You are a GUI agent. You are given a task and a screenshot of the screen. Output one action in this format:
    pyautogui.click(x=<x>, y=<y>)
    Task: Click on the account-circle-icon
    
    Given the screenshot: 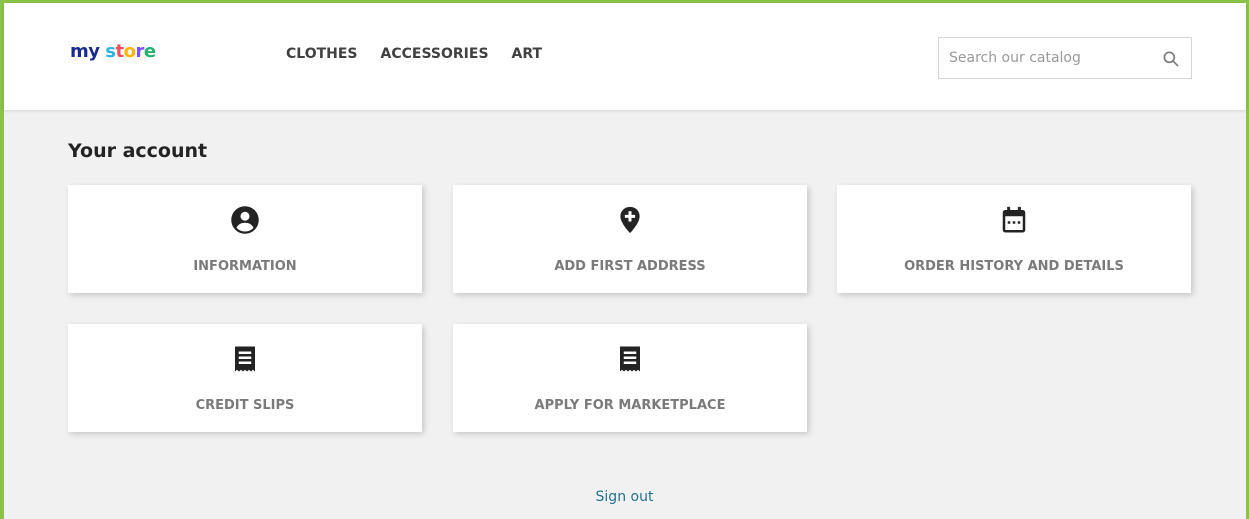 What is the action you would take?
    pyautogui.click(x=245, y=220)
    